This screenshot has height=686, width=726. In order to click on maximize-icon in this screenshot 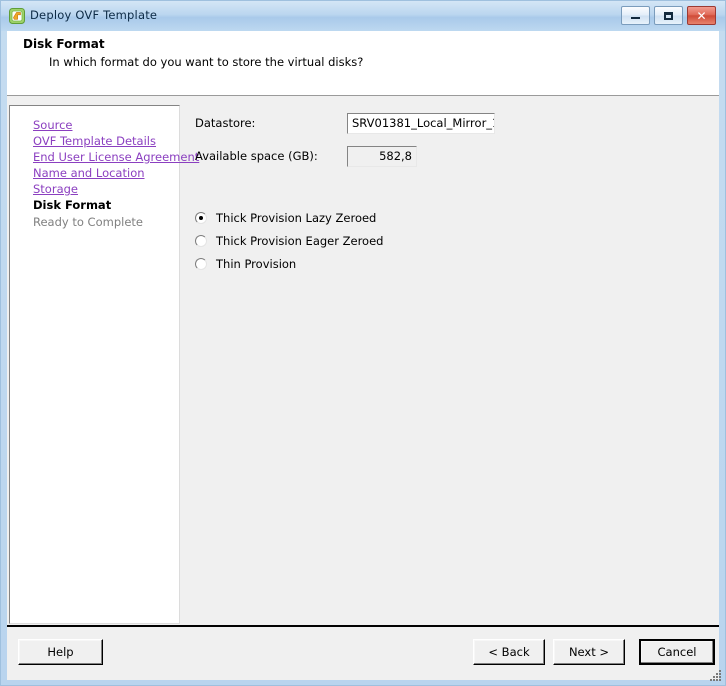, I will do `click(668, 15)`.